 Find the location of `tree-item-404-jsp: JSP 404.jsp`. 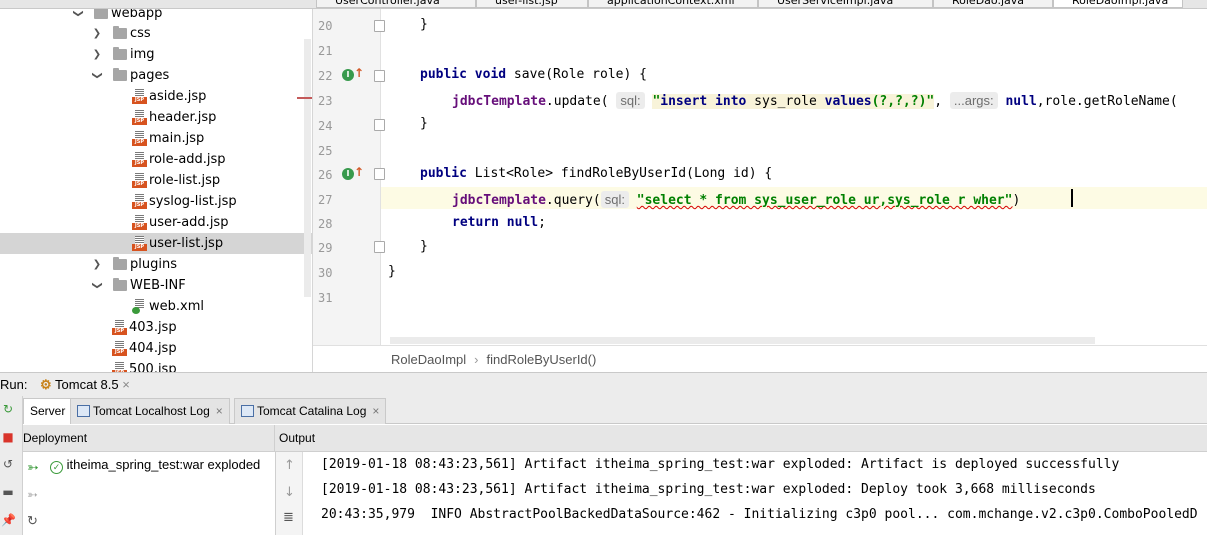

tree-item-404-jsp: JSP 404.jsp is located at coordinates (156, 348).